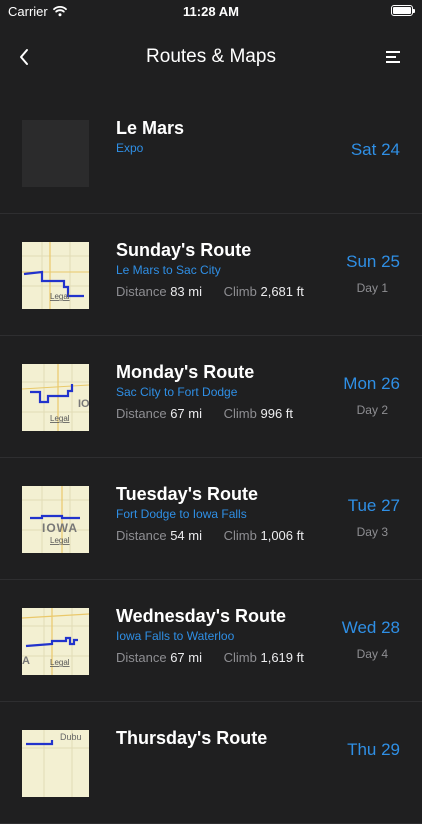 The height and width of the screenshot is (824, 422). What do you see at coordinates (210, 657) in the screenshot?
I see `route-stats: Distance 67 mi Climb 1,619 ft` at bounding box center [210, 657].